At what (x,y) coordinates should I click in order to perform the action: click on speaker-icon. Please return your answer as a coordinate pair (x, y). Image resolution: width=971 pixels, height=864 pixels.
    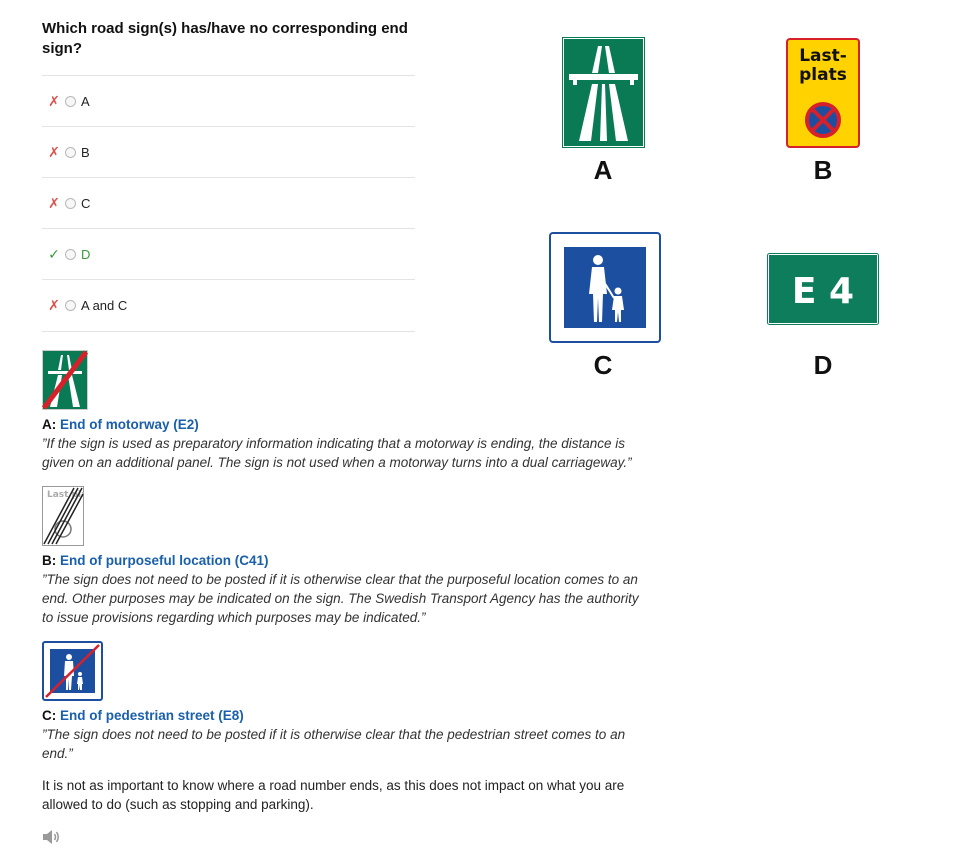
    Looking at the image, I should click on (52, 837).